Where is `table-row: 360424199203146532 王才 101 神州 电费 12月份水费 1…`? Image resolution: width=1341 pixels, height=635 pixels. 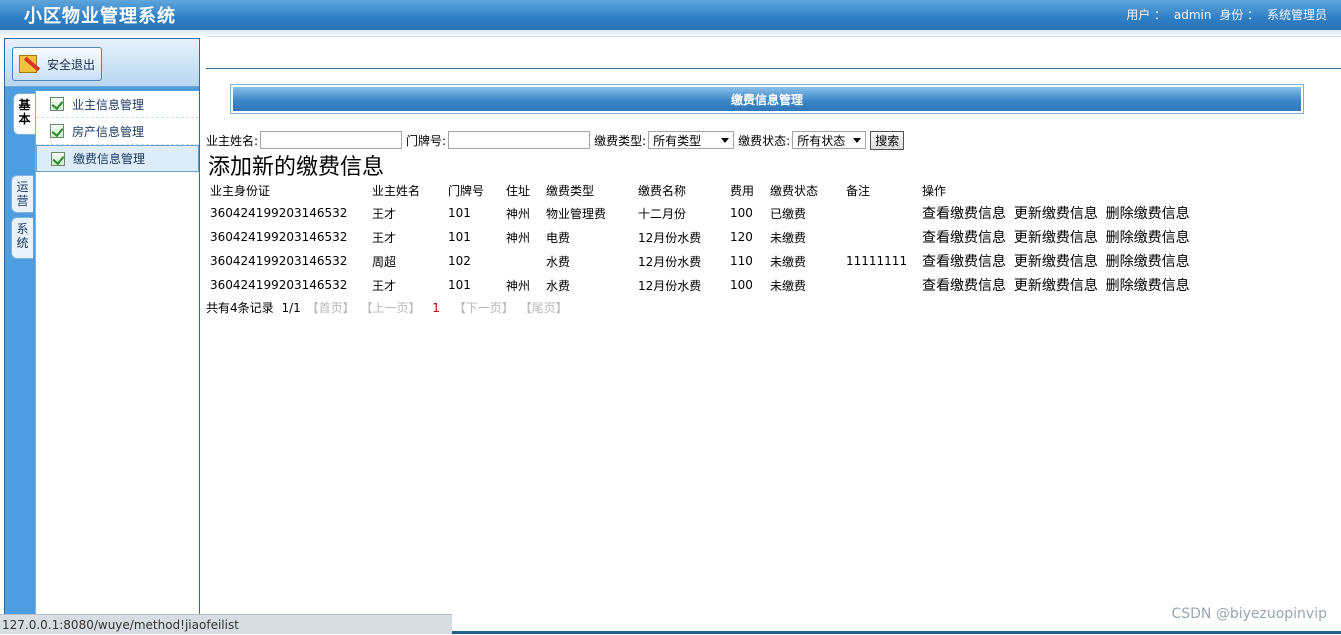 table-row: 360424199203146532 王才 101 神州 电费 12月份水费 1… is located at coordinates (712, 237).